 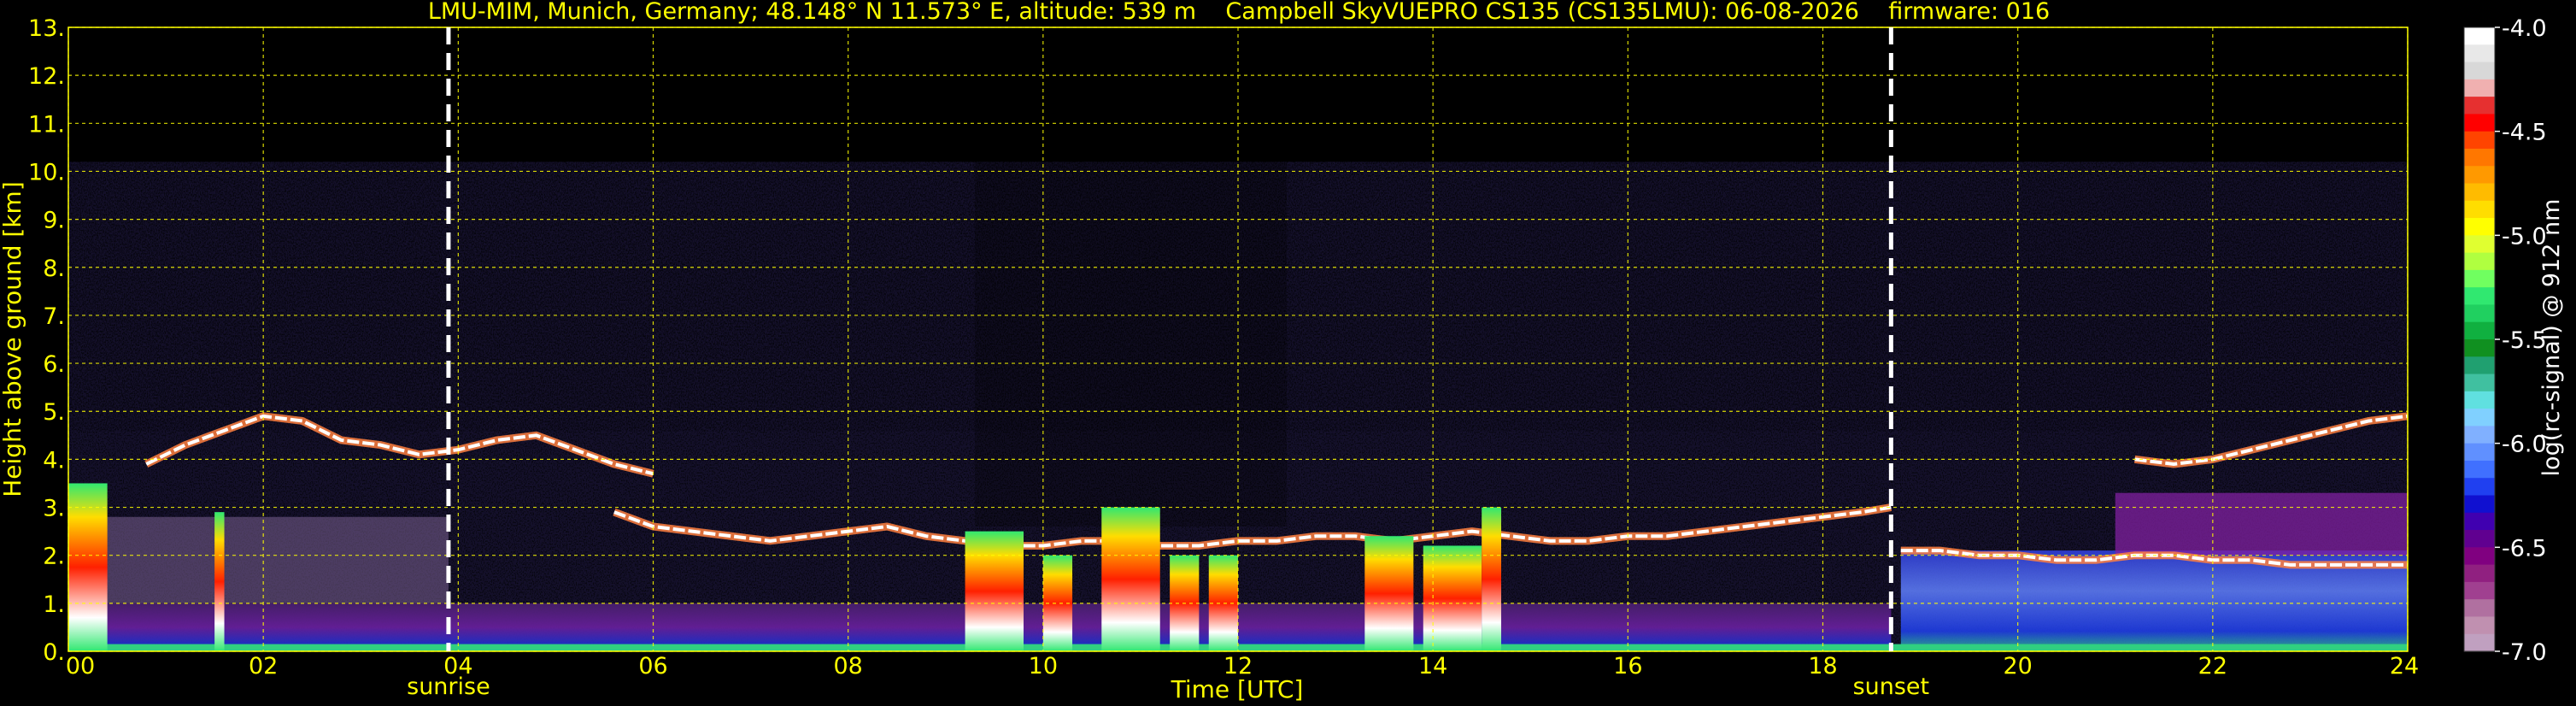 What do you see at coordinates (1131, 344) in the screenshot?
I see `midday-dark-band` at bounding box center [1131, 344].